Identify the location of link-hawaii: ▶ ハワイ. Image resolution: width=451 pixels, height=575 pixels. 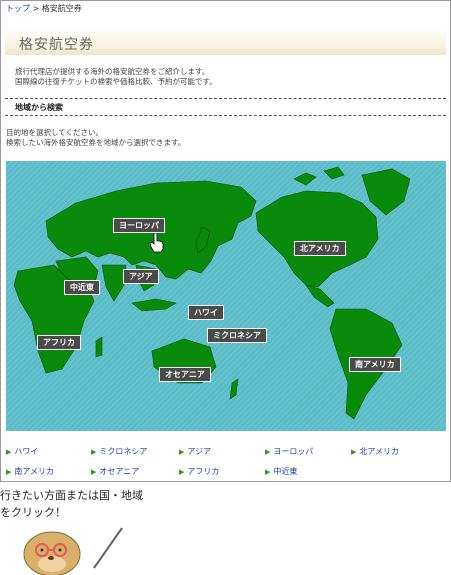
(22, 451).